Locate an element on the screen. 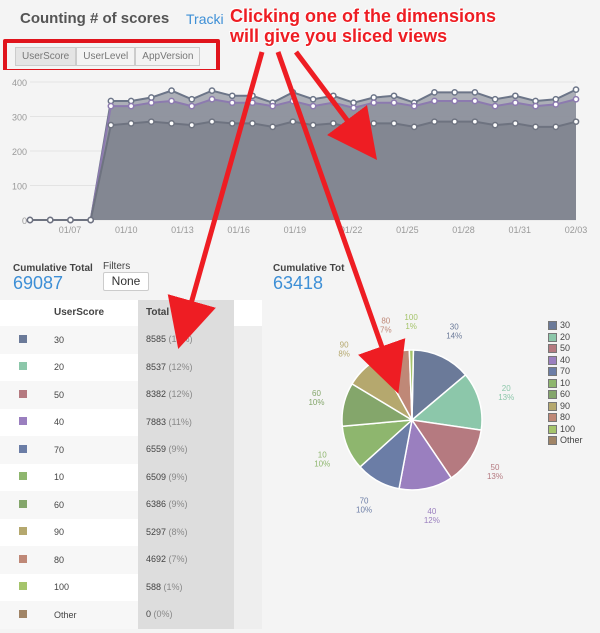  table-row: Other 0 (0%) is located at coordinates (131, 615).